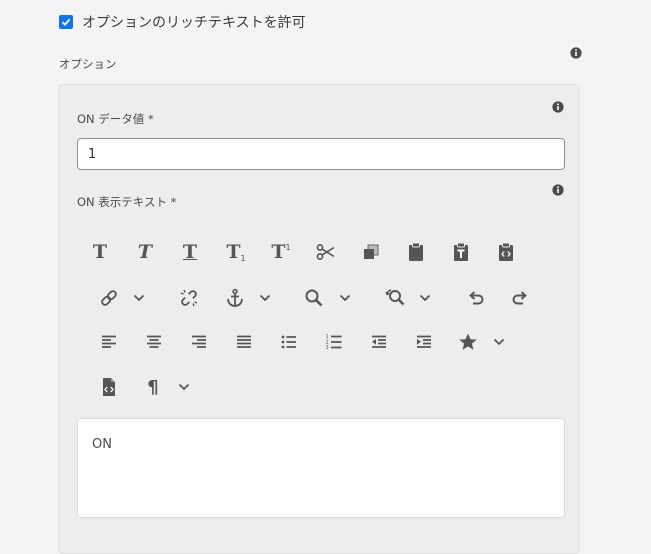  I want to click on search-icon, so click(314, 298).